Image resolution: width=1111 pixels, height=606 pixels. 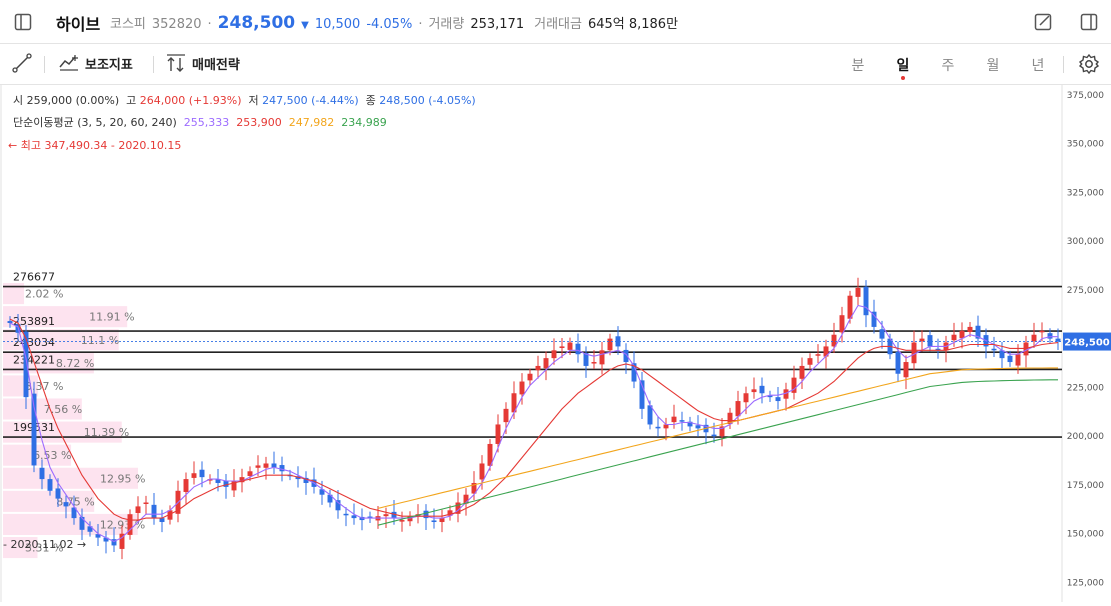 I want to click on edit-button, so click(x=1043, y=22).